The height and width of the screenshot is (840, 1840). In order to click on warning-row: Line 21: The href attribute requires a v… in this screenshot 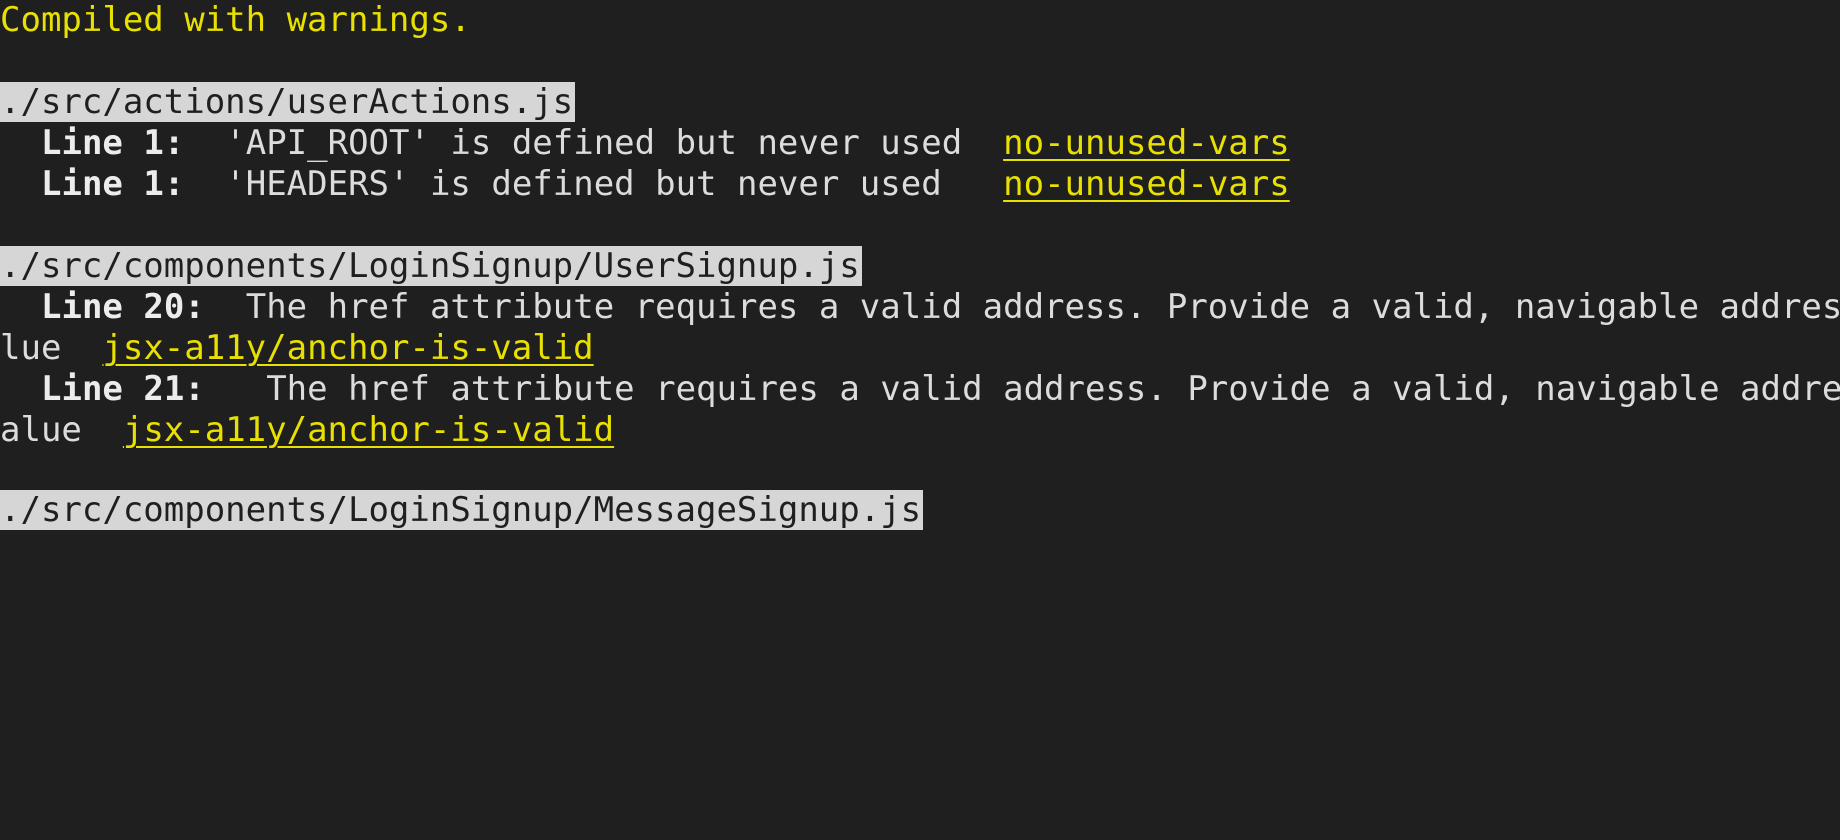, I will do `click(920, 389)`.